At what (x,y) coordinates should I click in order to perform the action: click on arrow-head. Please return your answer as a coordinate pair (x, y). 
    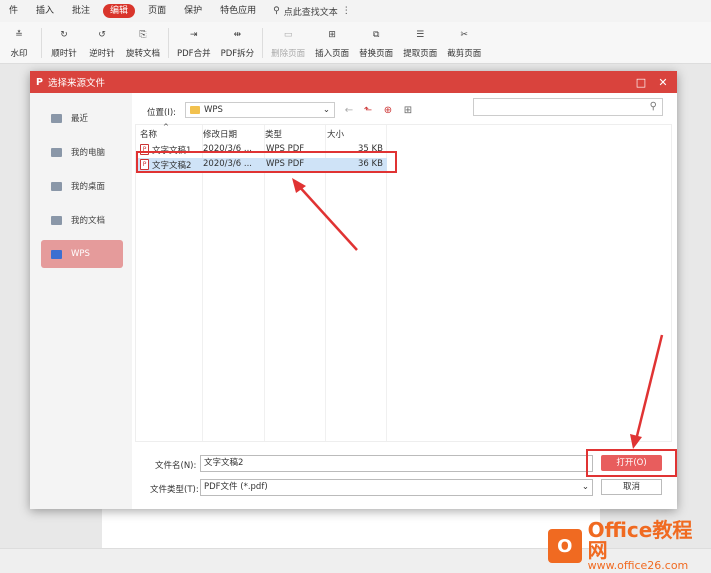
    Looking at the image, I should click on (636, 441).